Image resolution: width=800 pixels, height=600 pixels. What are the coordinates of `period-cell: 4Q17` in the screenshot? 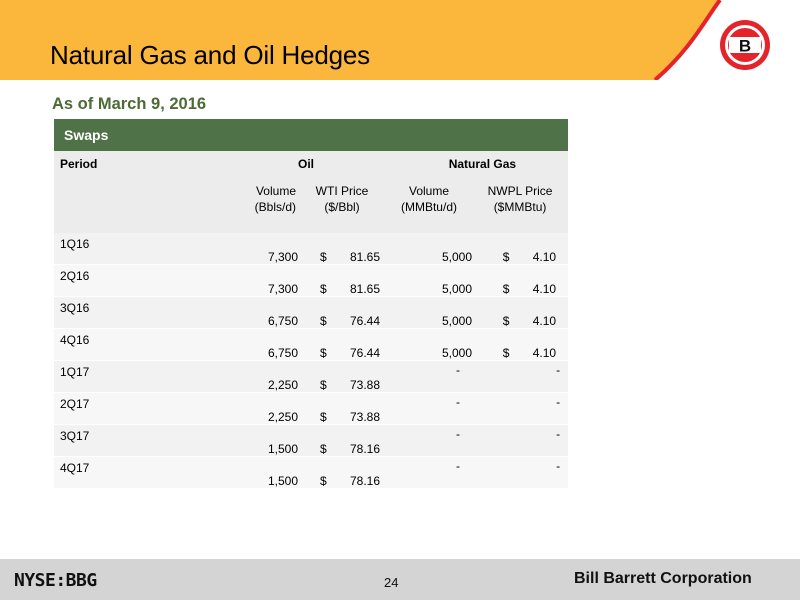 It's located at (98, 472).